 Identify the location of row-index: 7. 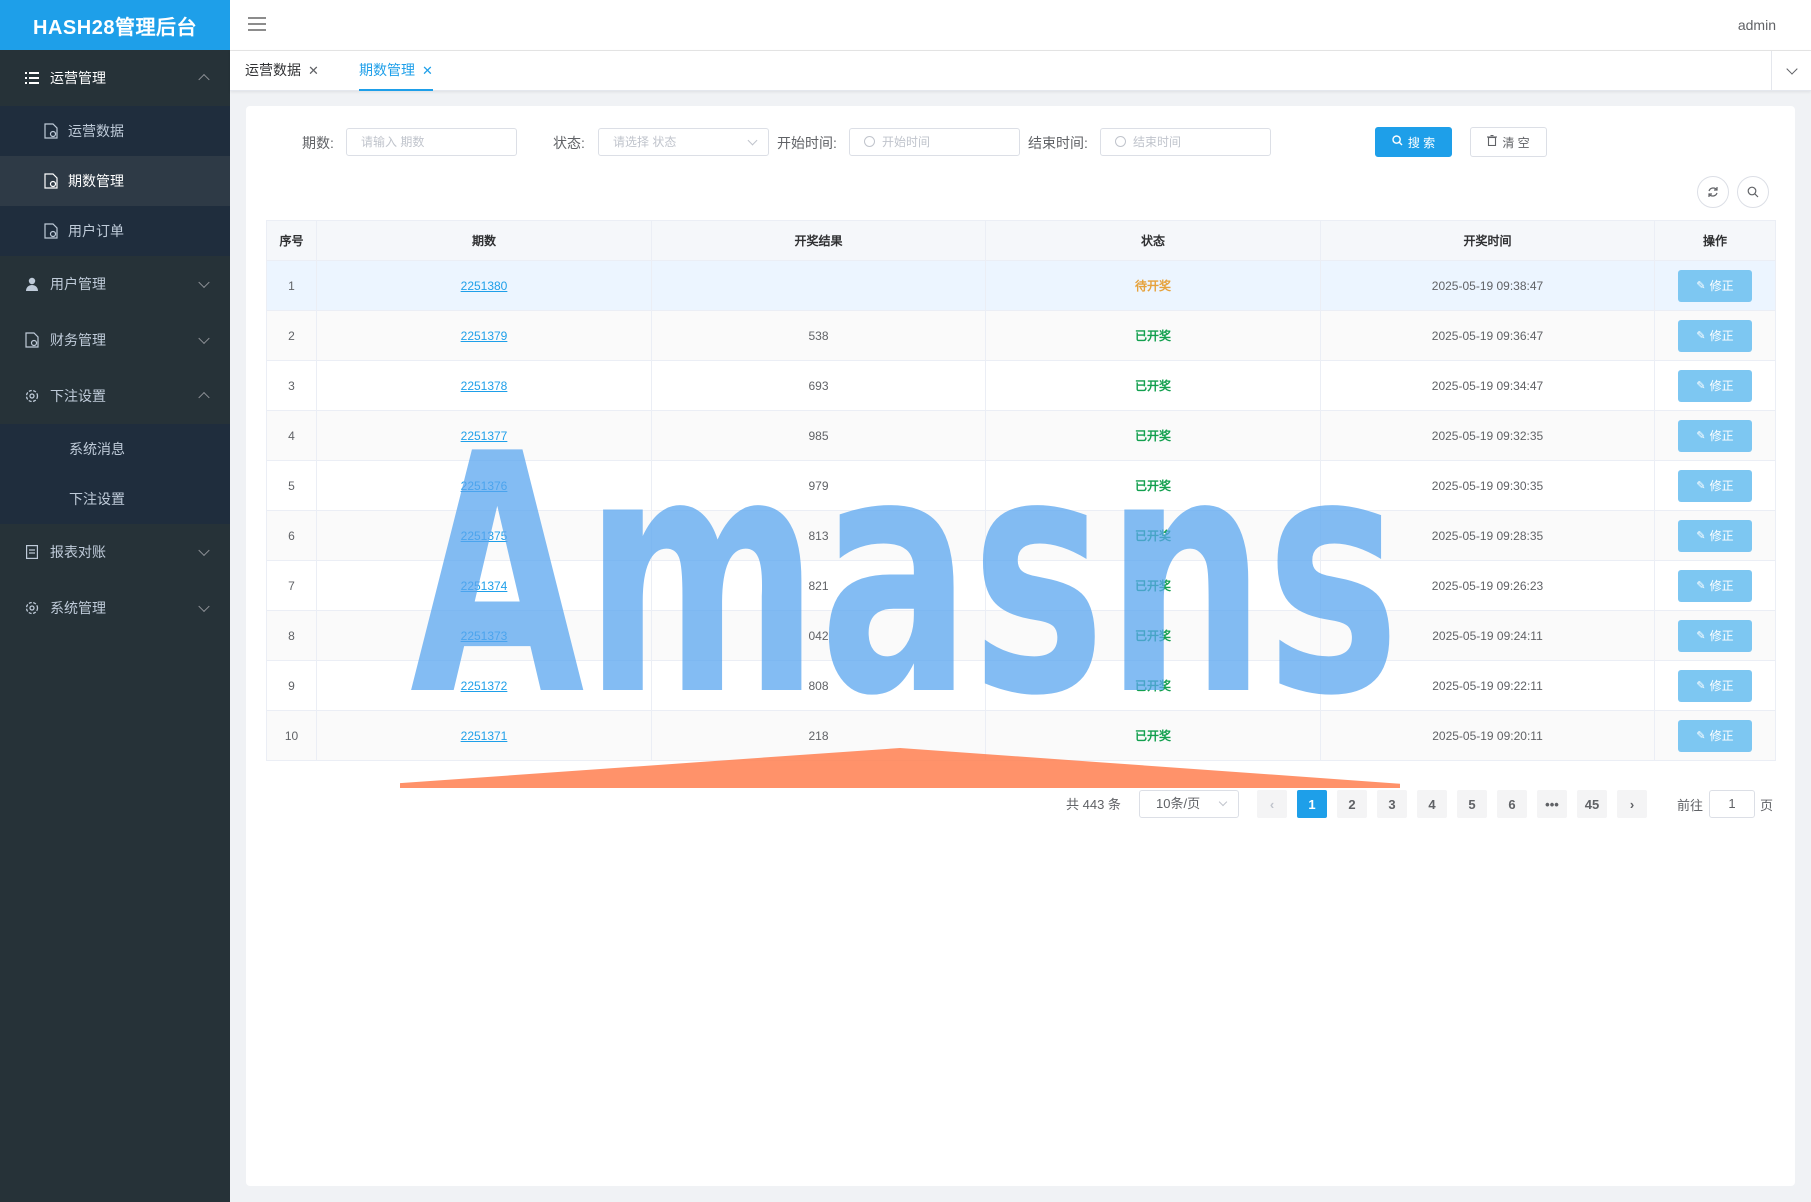
(291, 585).